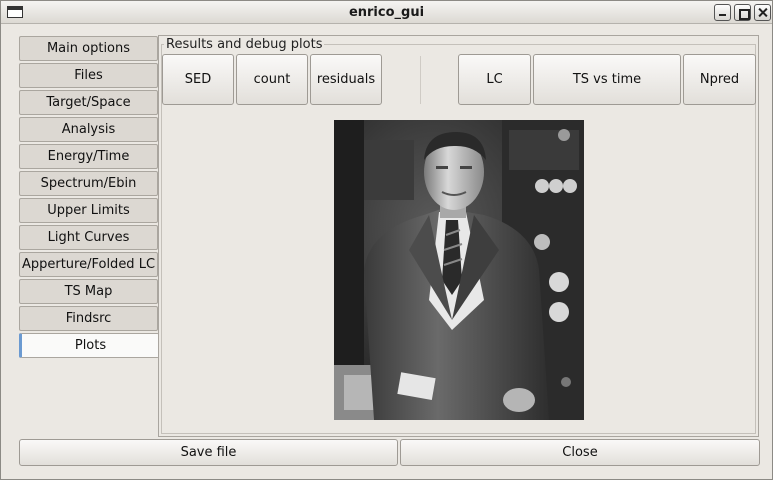 This screenshot has height=480, width=773. Describe the element at coordinates (88, 129) in the screenshot. I see `tab-analysis: Analysis` at that location.